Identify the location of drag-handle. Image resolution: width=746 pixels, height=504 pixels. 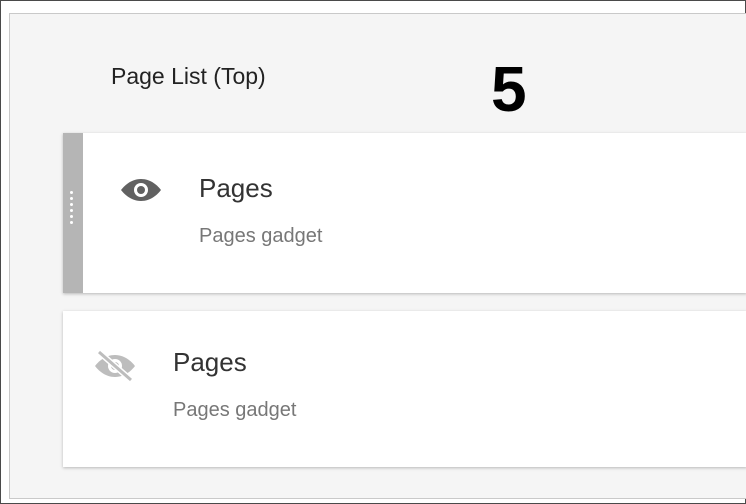
(73, 213).